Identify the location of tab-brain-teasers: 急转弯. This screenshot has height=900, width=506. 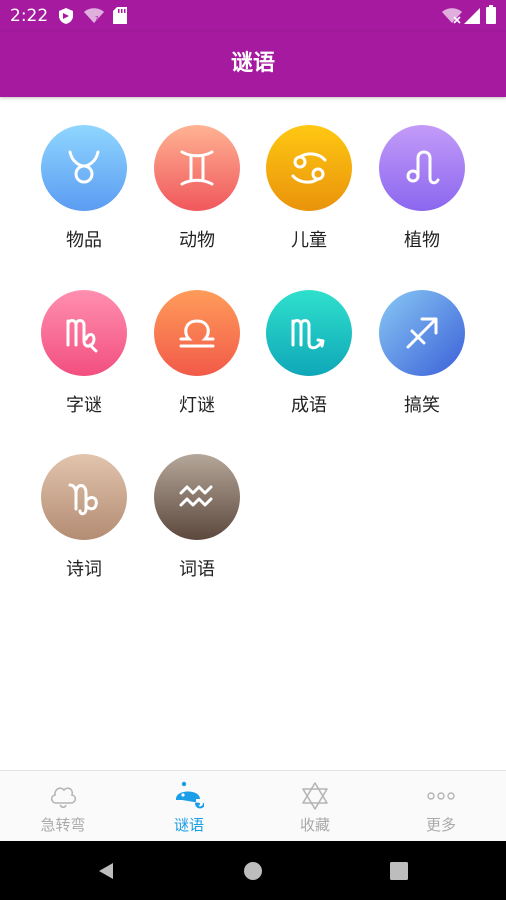
(63, 806).